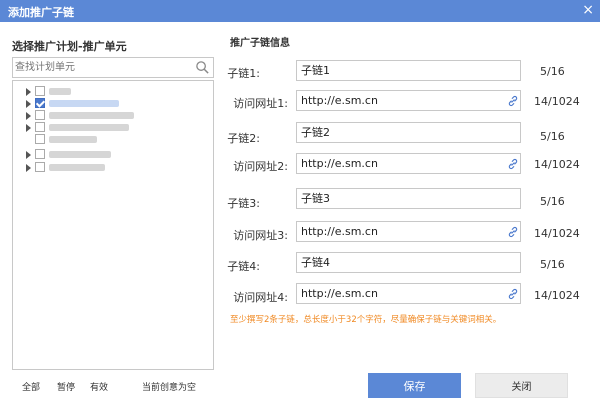 The width and height of the screenshot is (600, 418). I want to click on sublink-3-counter: 5/16, so click(552, 201).